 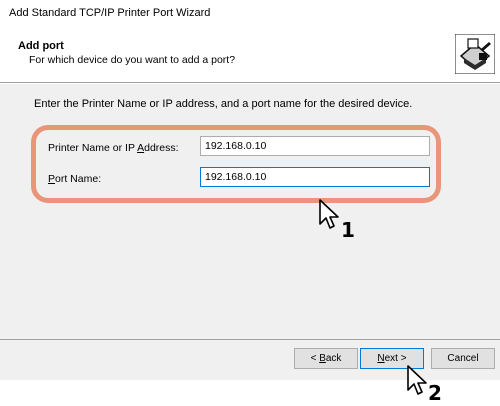 I want to click on window-title: Add Standard TCP/IP Printer Port Wizard, so click(x=110, y=13).